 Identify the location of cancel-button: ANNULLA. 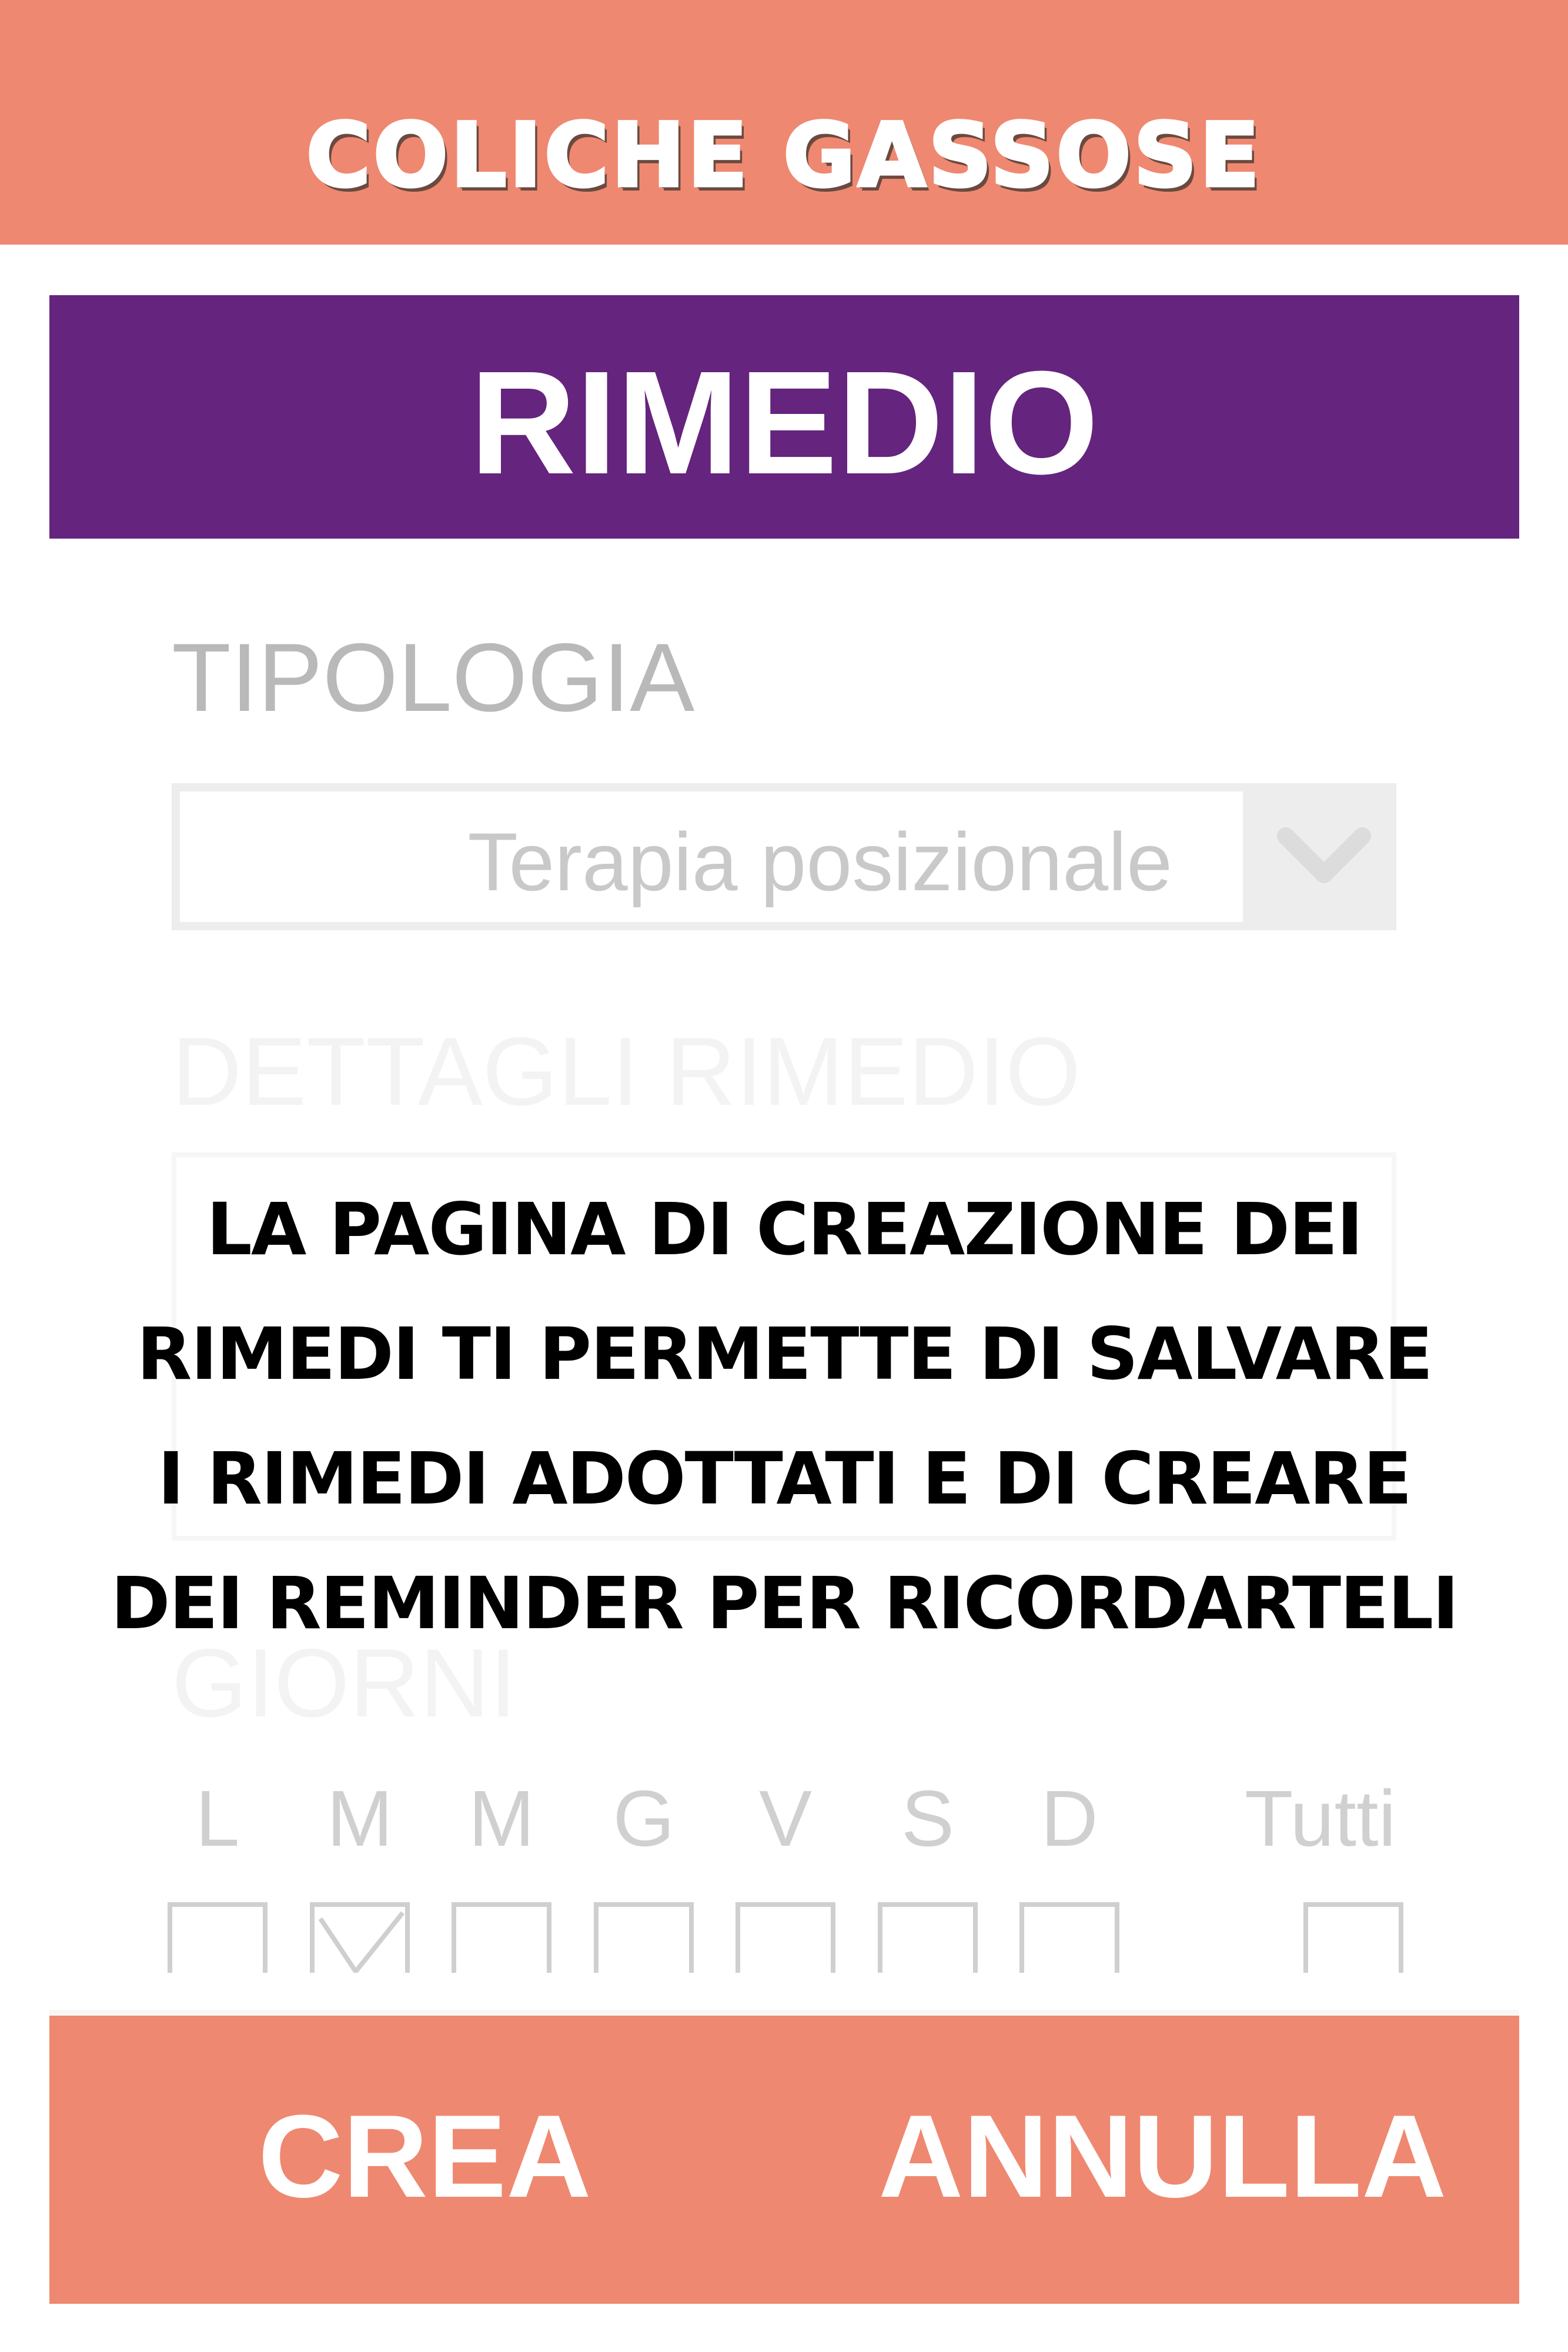
(1162, 2157).